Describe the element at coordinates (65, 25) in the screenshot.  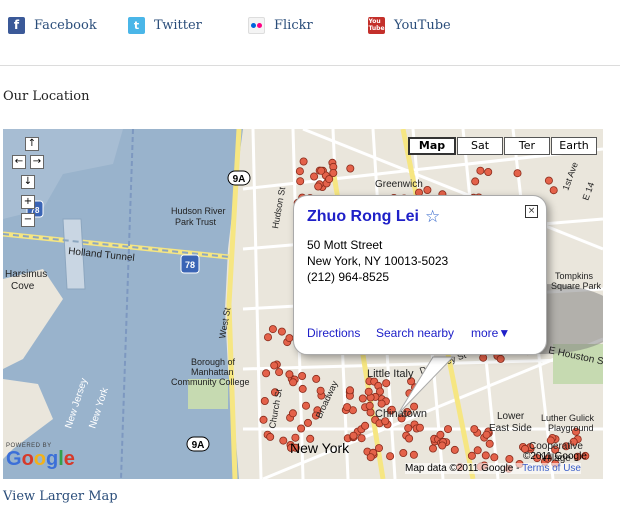
I see `facebook-label: Facebook` at that location.